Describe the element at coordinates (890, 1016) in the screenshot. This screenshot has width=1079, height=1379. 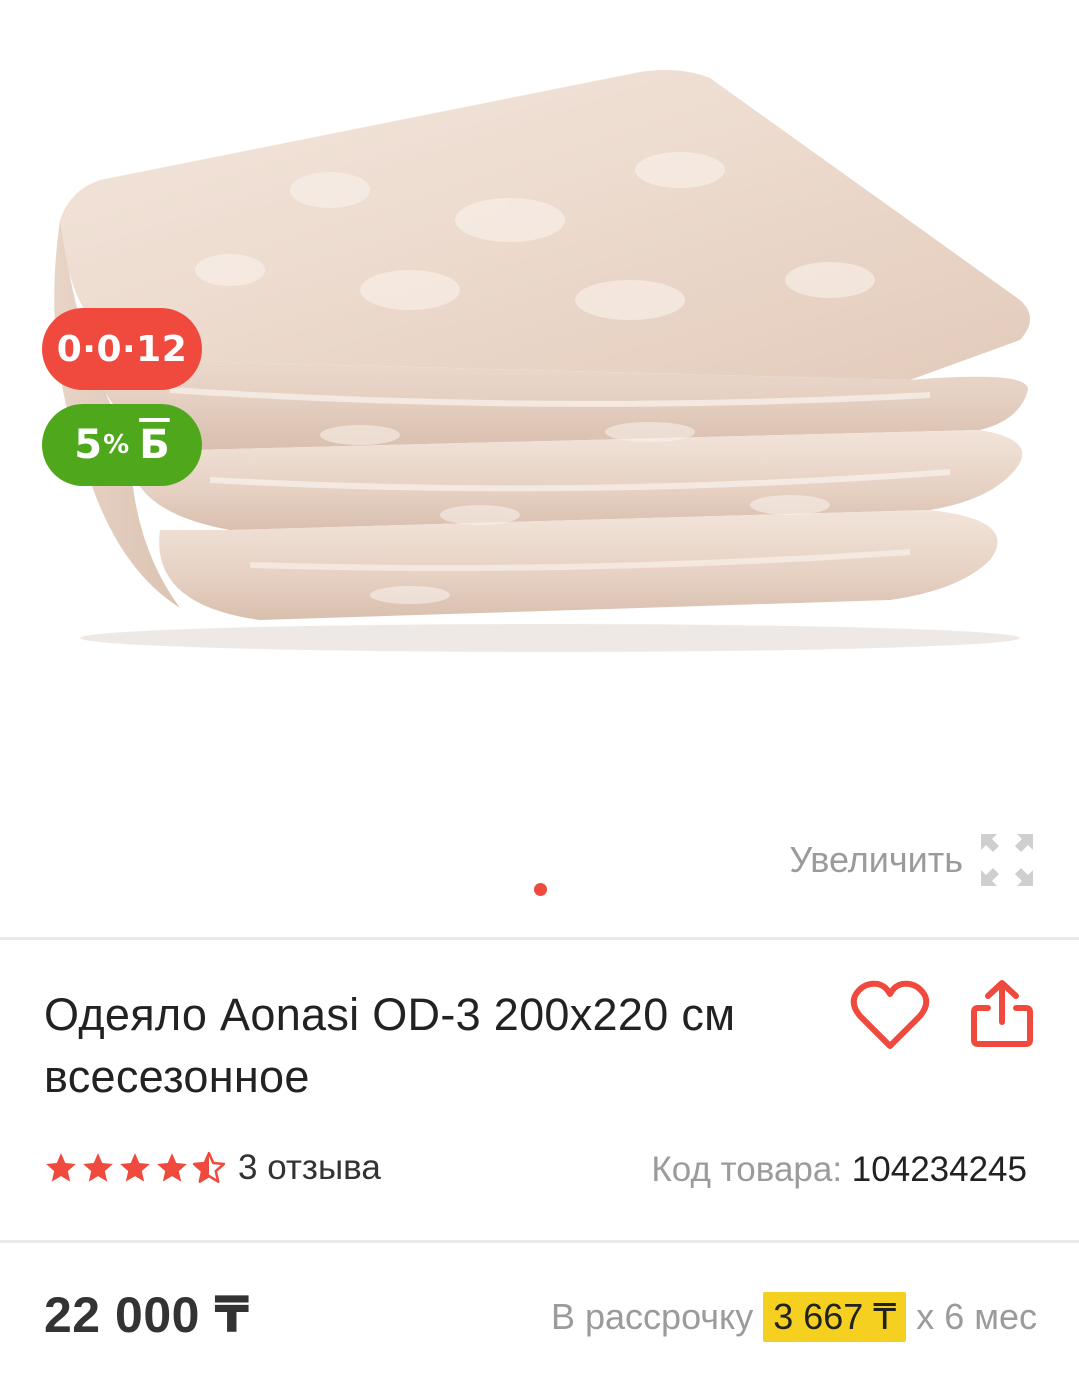
I see `heart-icon` at that location.